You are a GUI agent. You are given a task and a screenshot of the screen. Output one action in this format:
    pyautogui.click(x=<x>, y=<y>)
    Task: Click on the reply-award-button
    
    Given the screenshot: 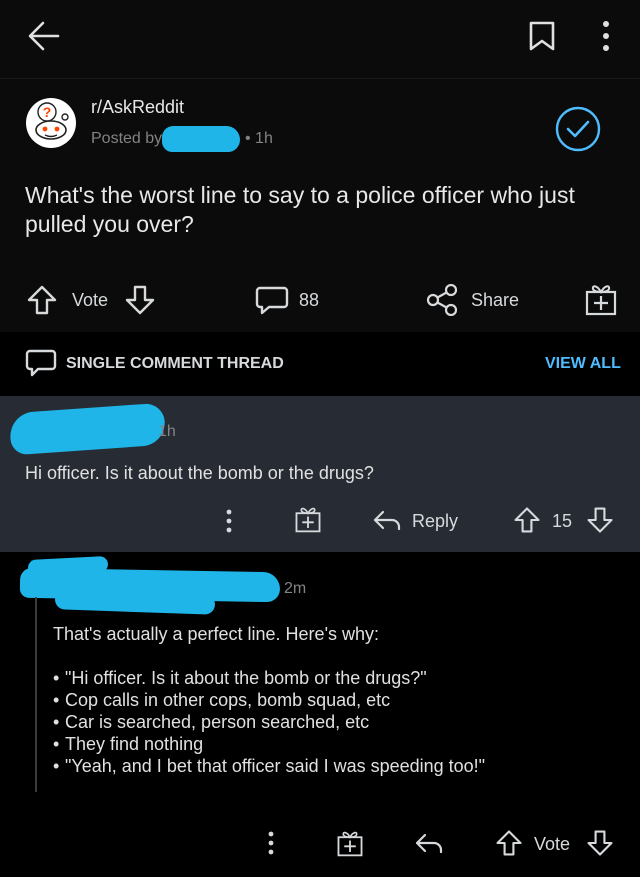 What is the action you would take?
    pyautogui.click(x=350, y=843)
    